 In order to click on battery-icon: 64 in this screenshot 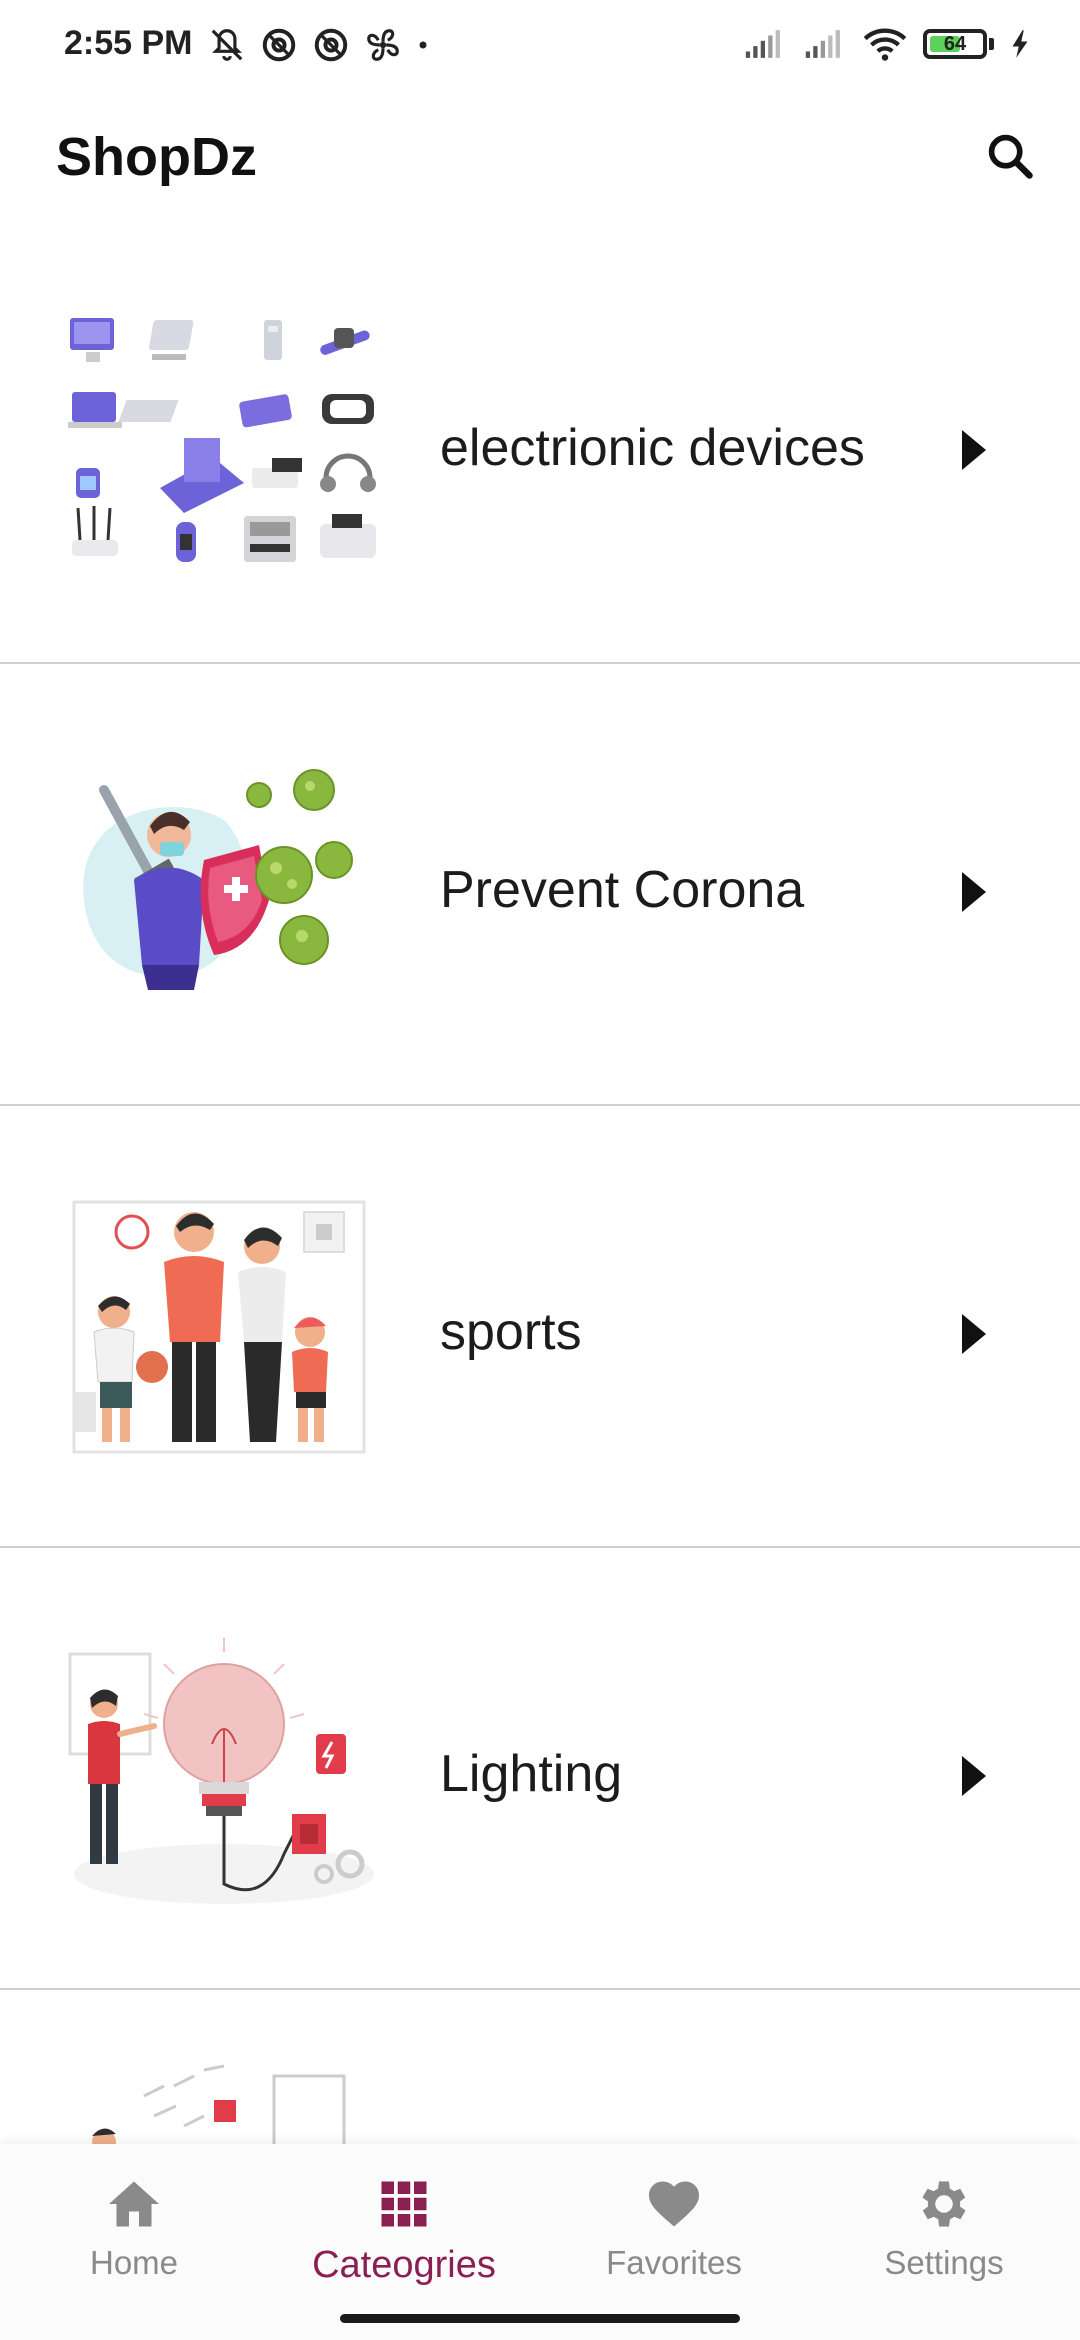, I will do `click(955, 44)`.